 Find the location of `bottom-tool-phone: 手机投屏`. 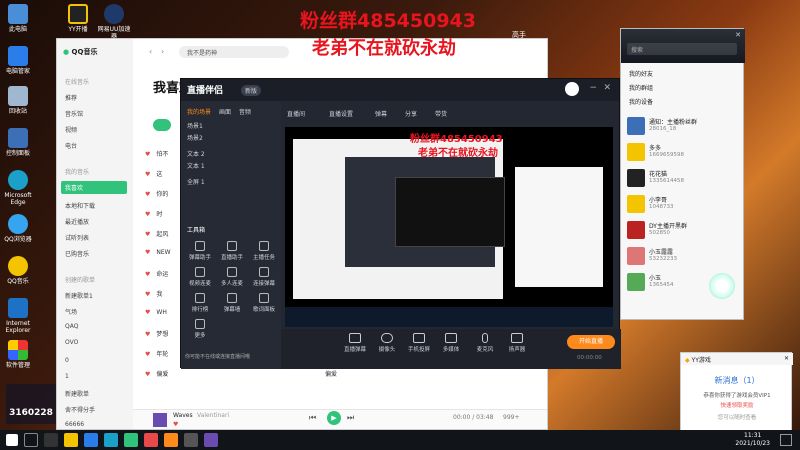

bottom-tool-phone: 手机投屏 is located at coordinates (419, 343).